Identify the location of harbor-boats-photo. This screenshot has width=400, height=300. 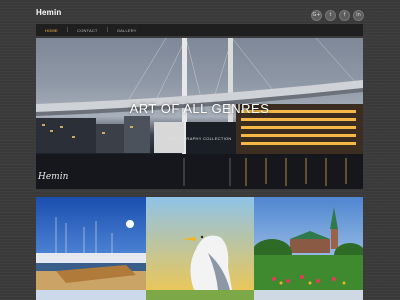
(91, 243).